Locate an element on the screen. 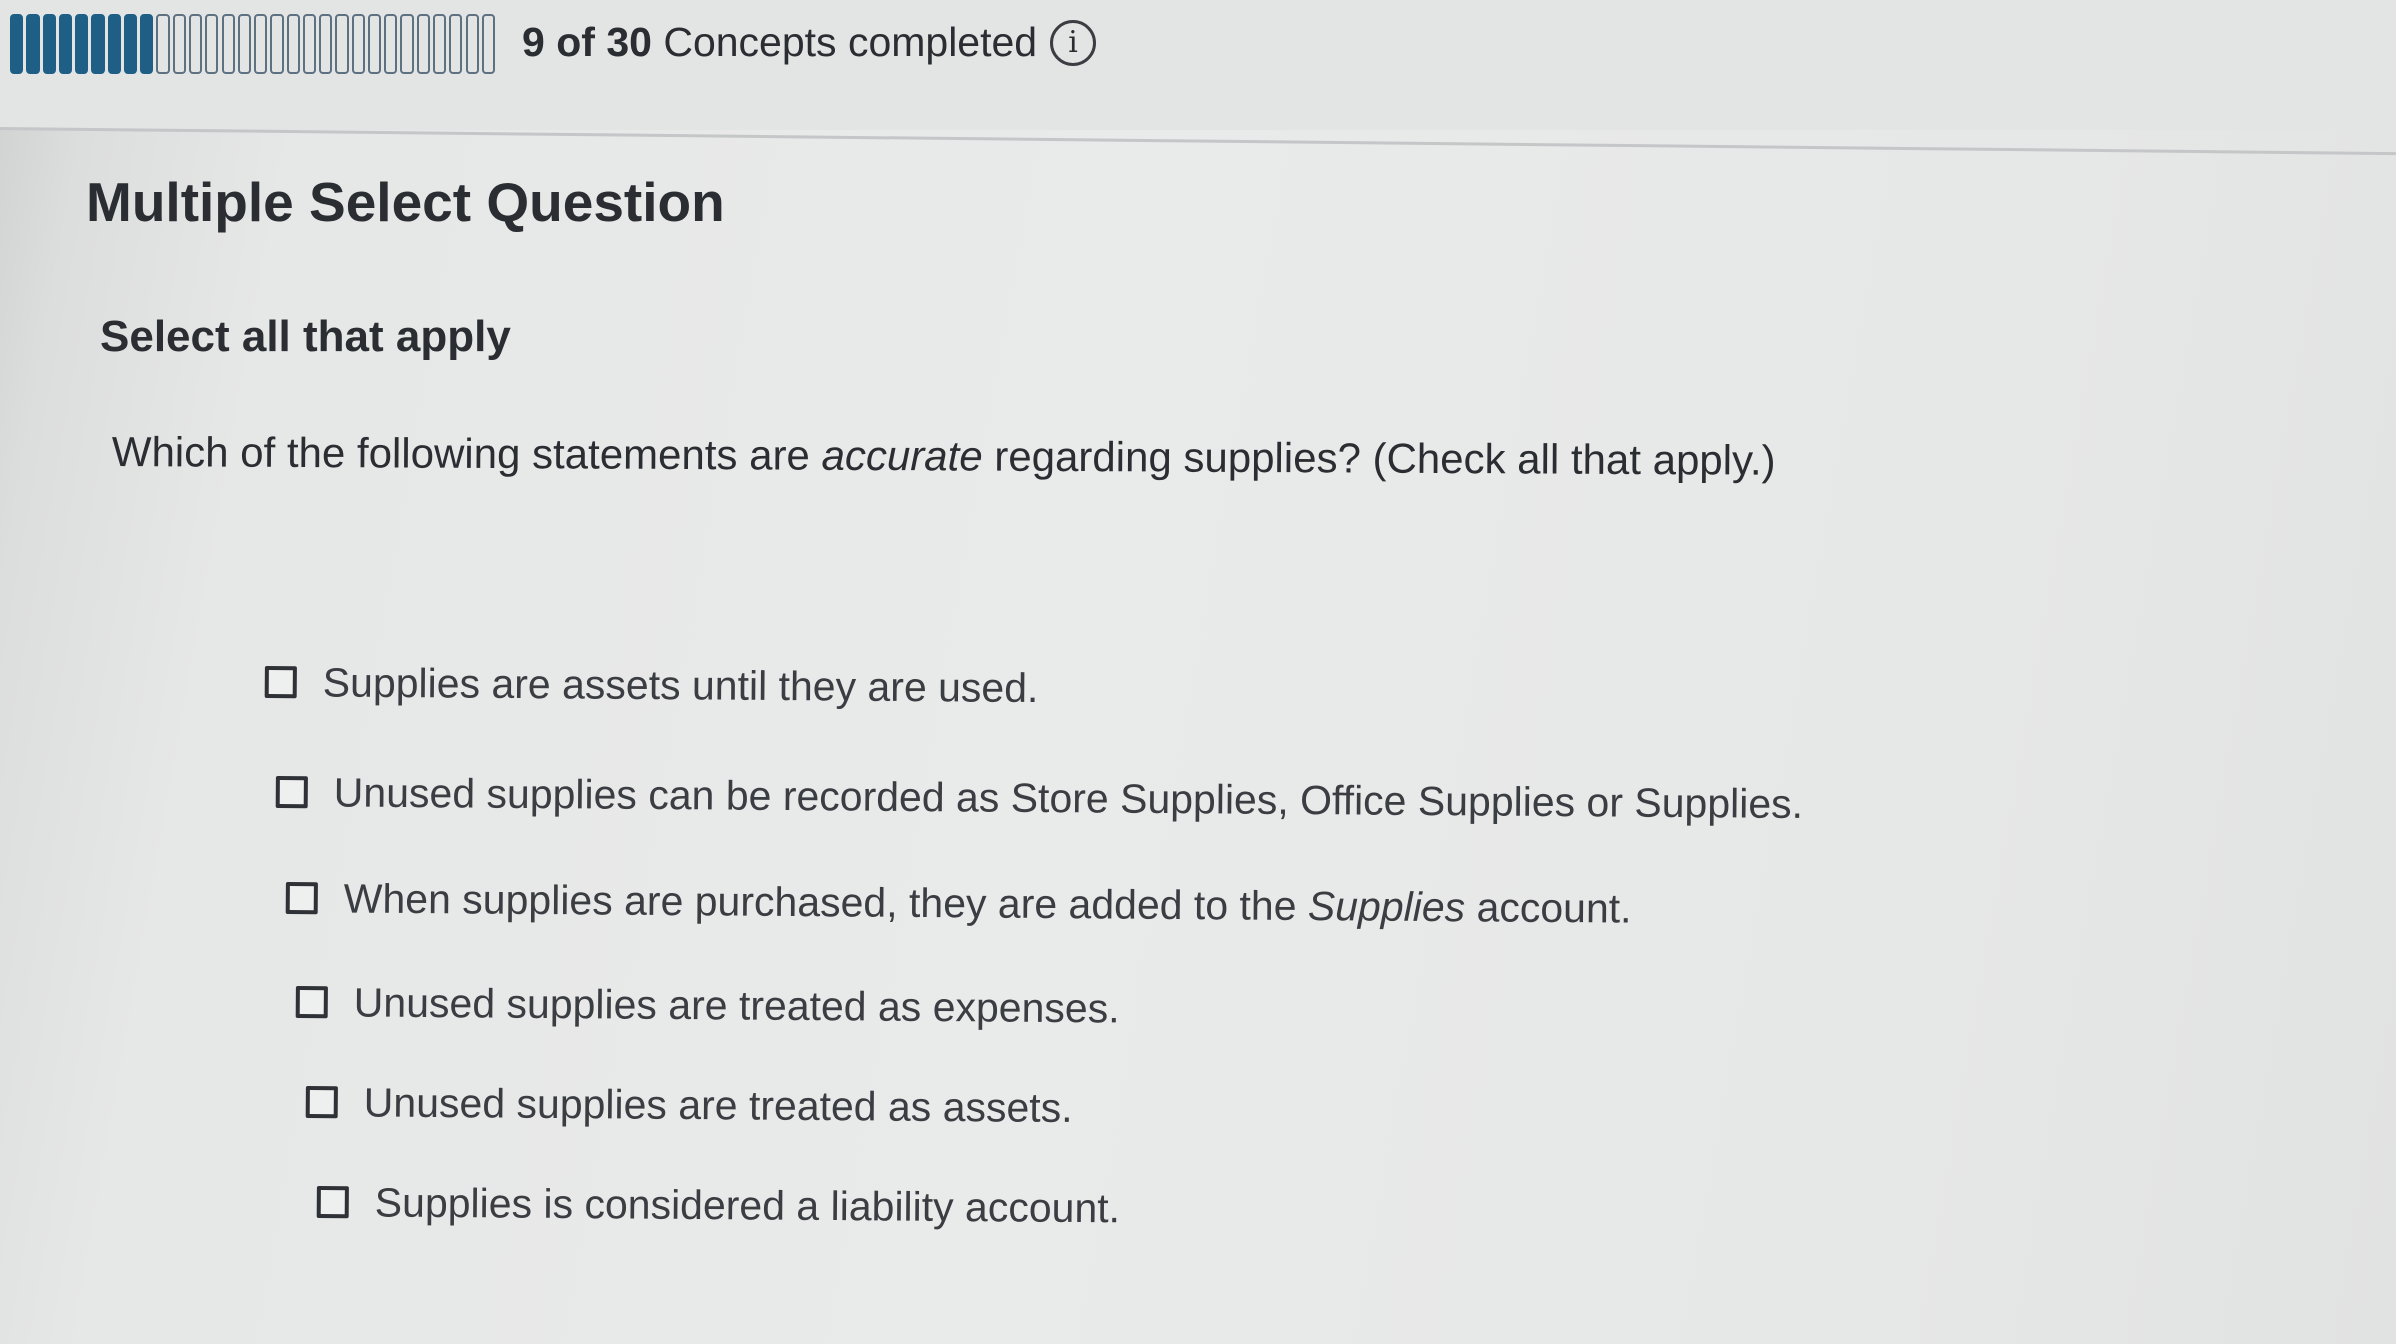 The height and width of the screenshot is (1344, 2396). question-type-heading: Multiple Select Question is located at coordinates (405, 202).